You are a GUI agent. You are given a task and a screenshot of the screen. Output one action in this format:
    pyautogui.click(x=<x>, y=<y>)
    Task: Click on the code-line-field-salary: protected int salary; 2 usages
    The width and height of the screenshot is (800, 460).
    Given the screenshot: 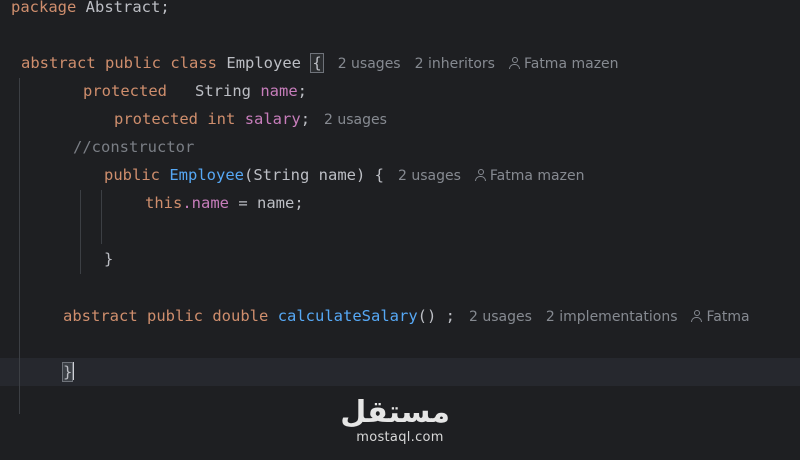 What is the action you would take?
    pyautogui.click(x=250, y=119)
    